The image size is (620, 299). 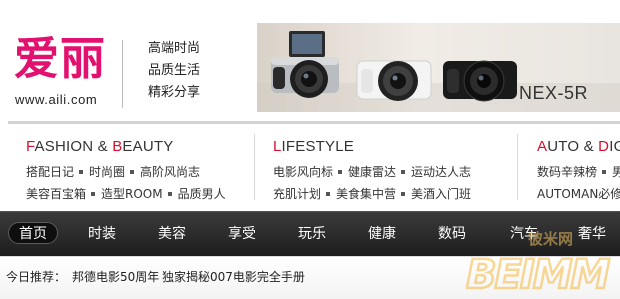 What do you see at coordinates (60, 58) in the screenshot?
I see `logo-wordmark: 爱丽` at bounding box center [60, 58].